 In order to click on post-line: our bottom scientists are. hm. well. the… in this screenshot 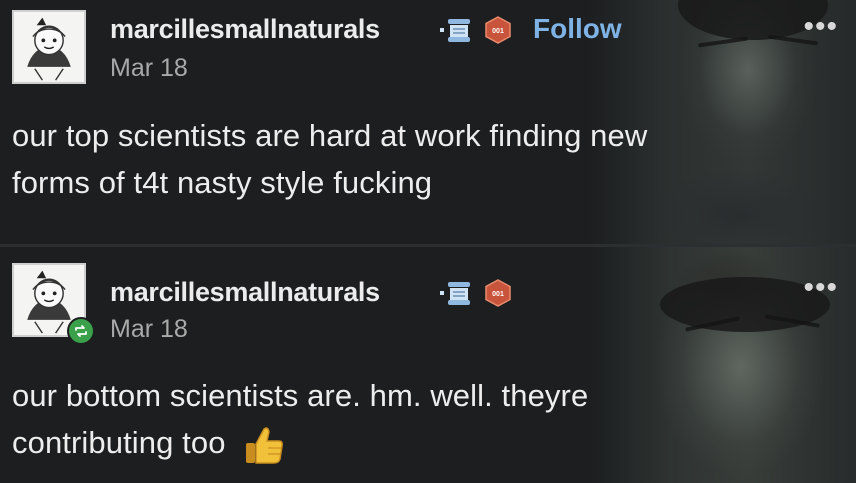, I will do `click(300, 395)`.